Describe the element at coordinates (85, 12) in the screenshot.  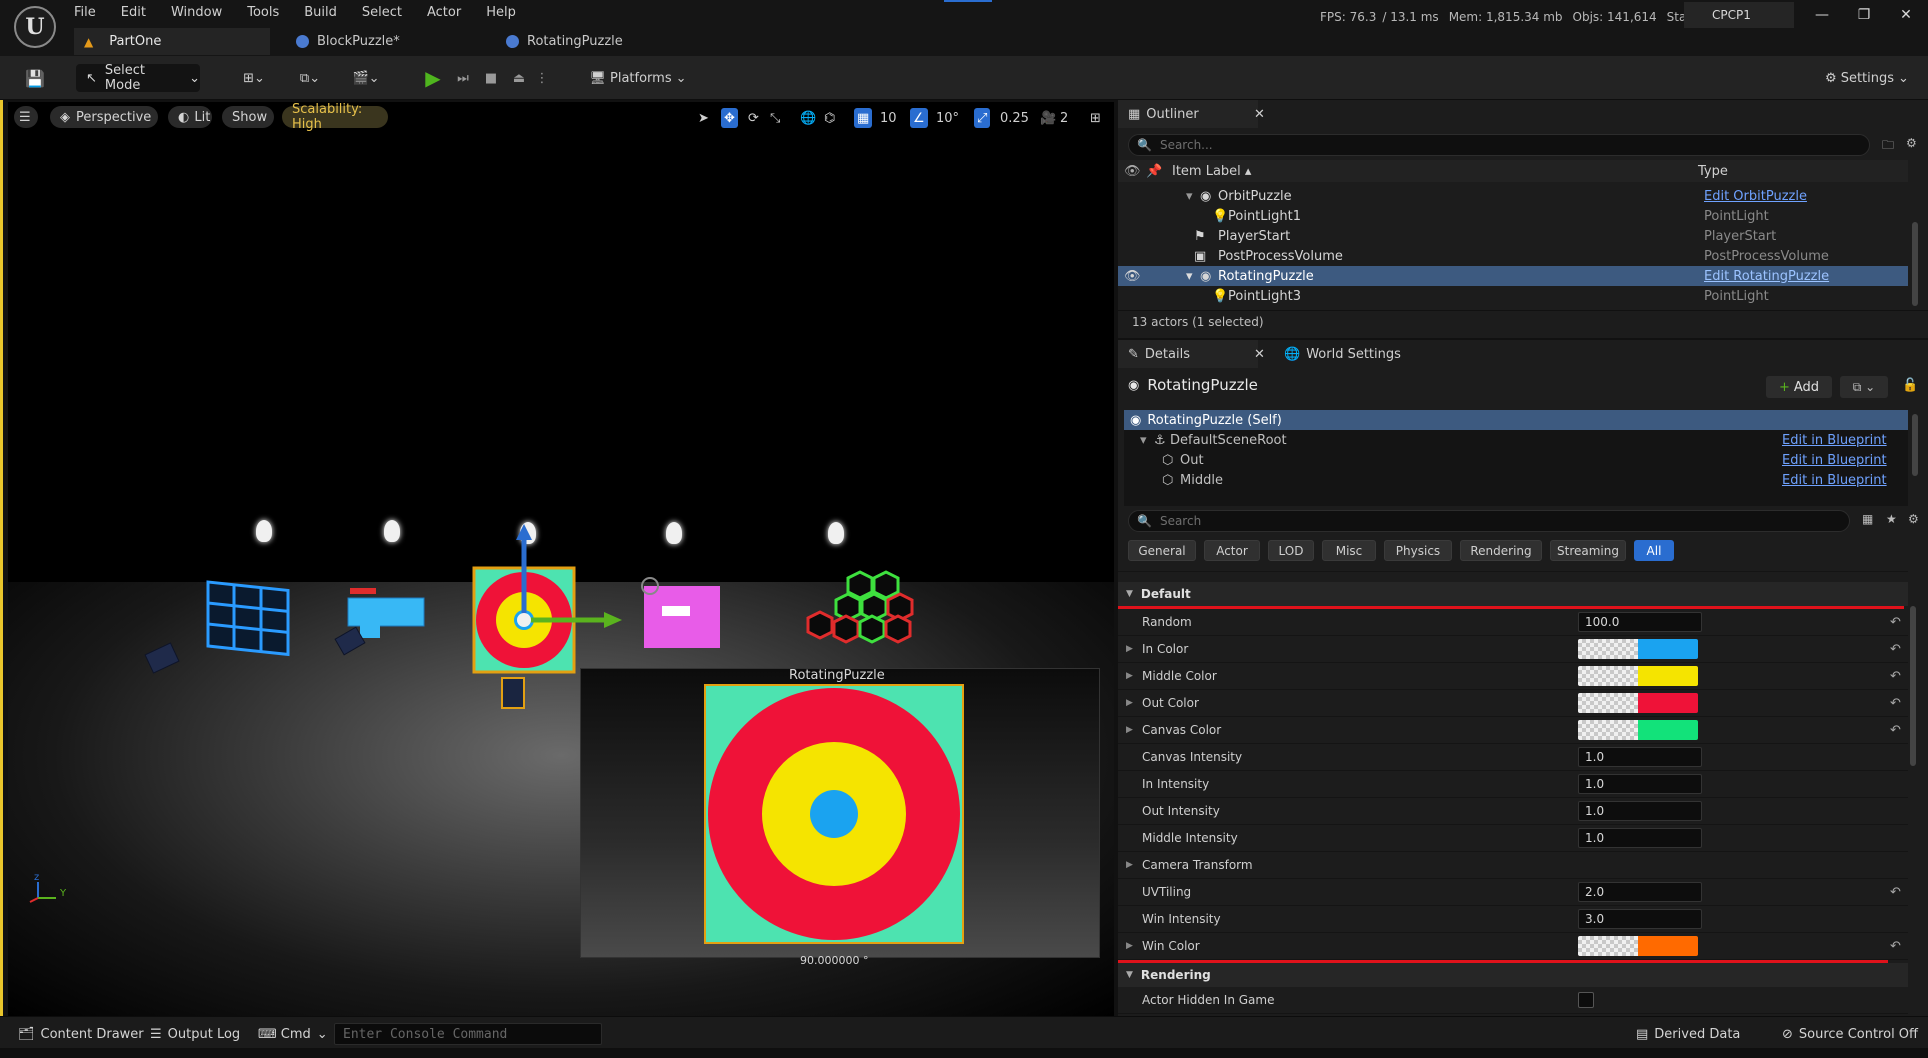
I see `menu-file: File` at that location.